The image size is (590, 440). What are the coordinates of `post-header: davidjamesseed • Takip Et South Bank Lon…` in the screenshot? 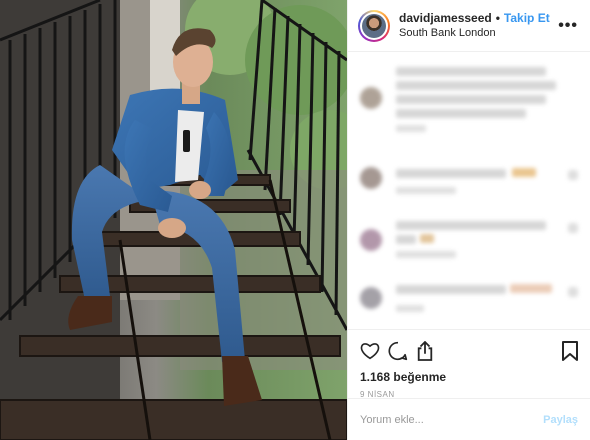 It's located at (469, 26).